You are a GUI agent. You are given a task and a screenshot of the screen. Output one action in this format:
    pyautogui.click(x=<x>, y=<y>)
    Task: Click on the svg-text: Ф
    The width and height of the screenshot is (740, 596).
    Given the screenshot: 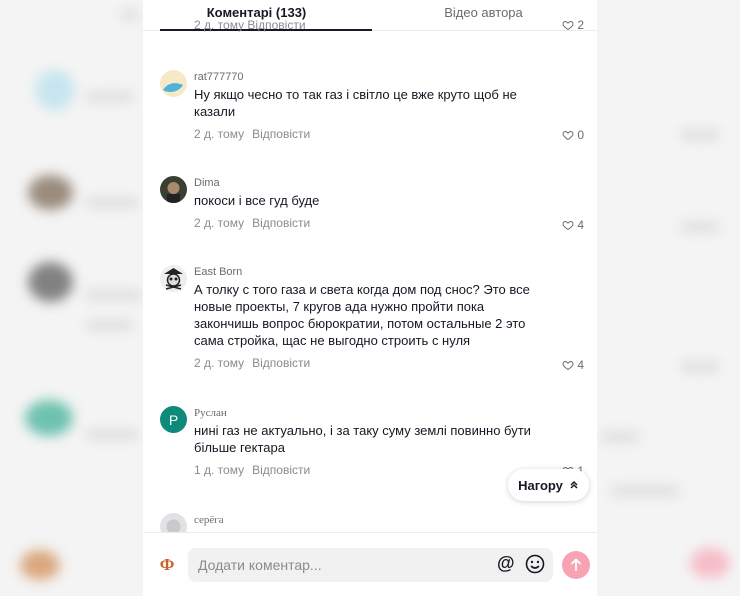 What is the action you would take?
    pyautogui.click(x=167, y=564)
    